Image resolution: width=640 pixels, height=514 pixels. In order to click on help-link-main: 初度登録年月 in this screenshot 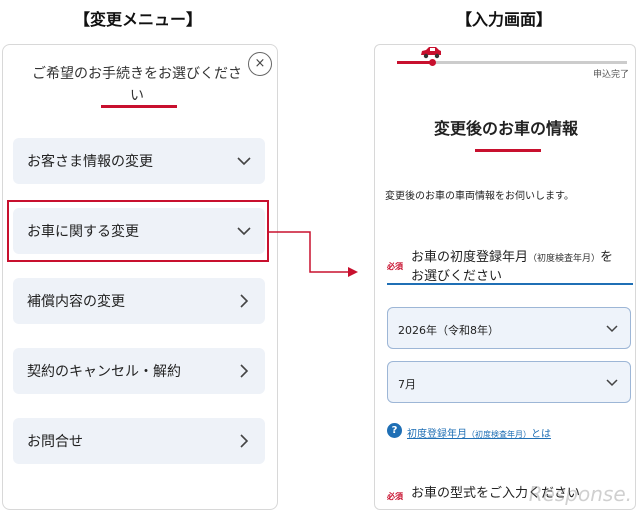, I will do `click(437, 434)`.